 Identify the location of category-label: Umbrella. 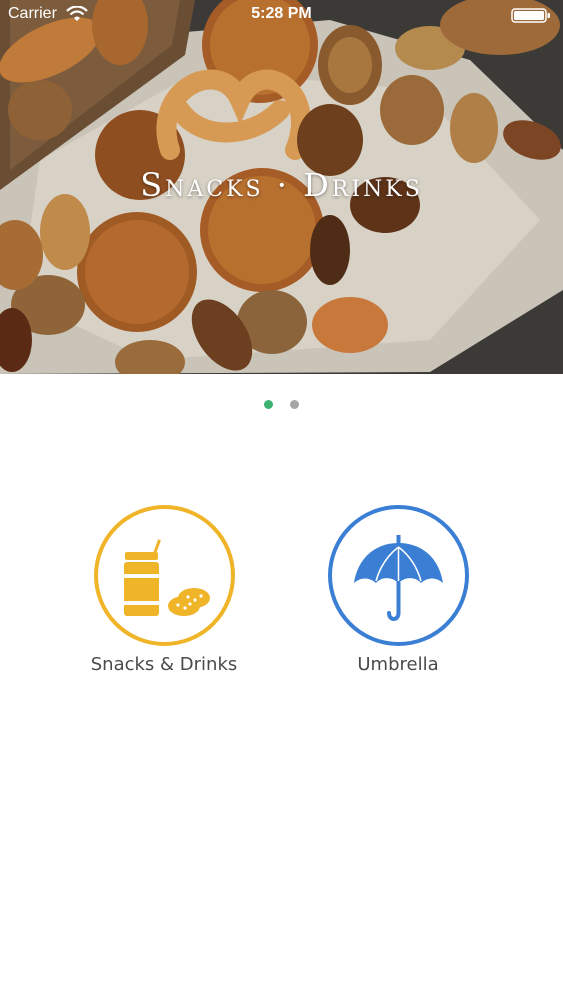
(398, 664).